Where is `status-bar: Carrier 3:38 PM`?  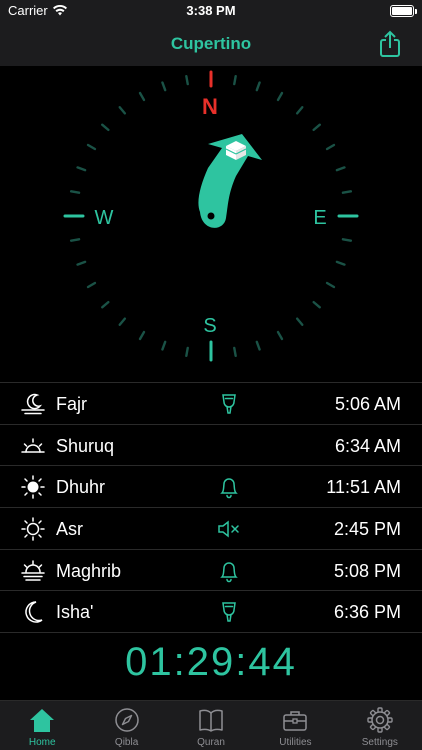
status-bar: Carrier 3:38 PM is located at coordinates (211, 11).